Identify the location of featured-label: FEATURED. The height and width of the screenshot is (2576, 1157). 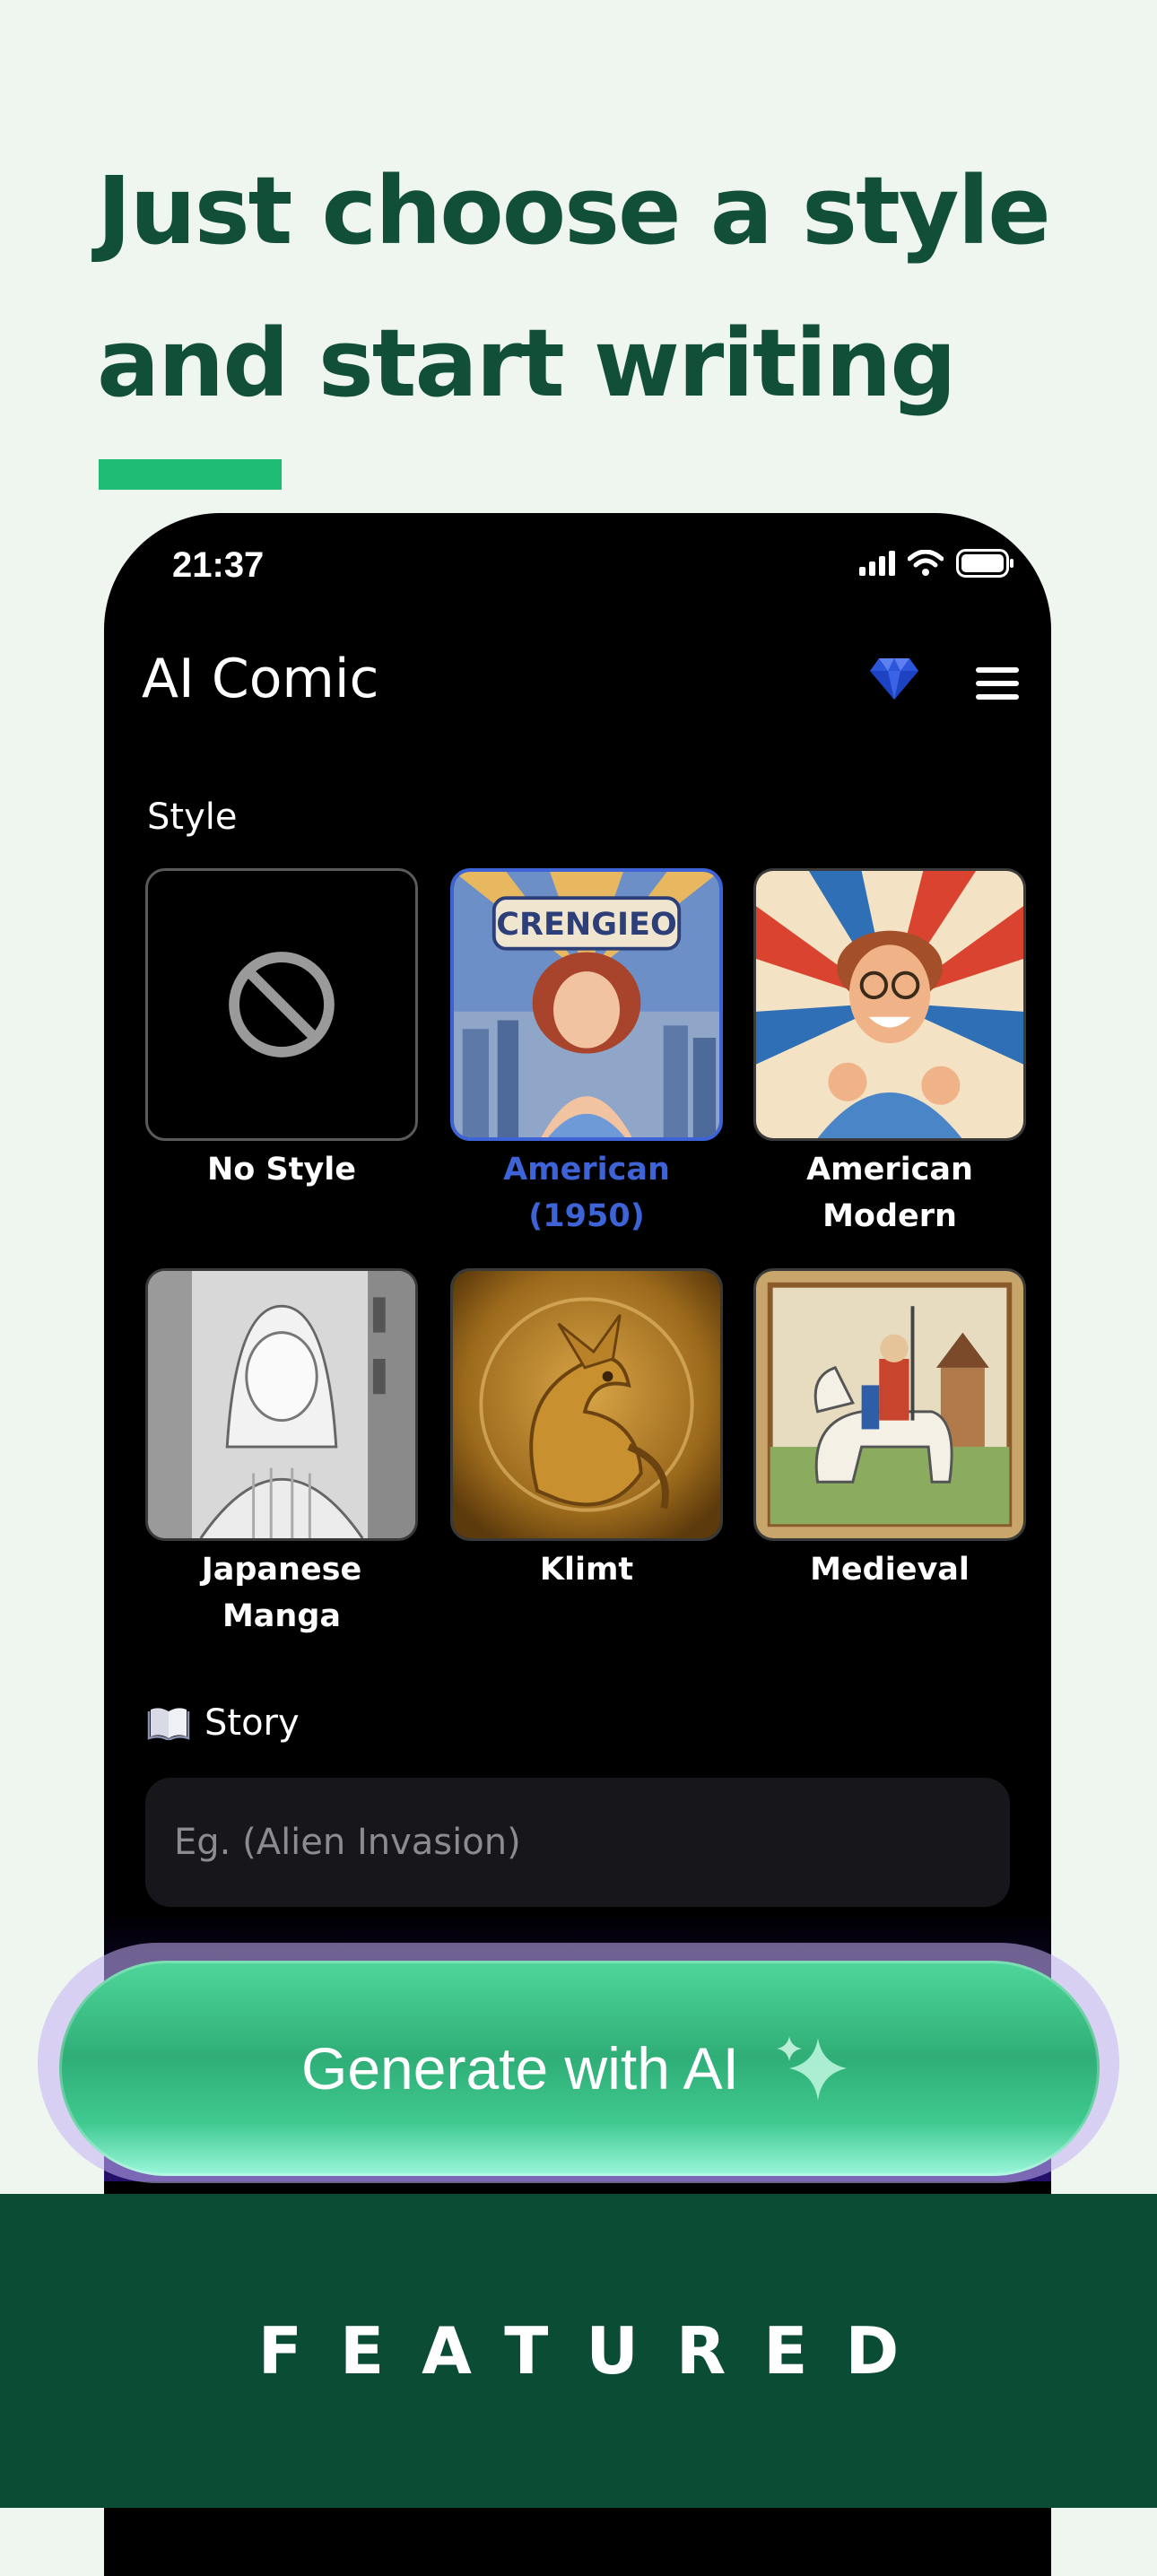
(597, 2351).